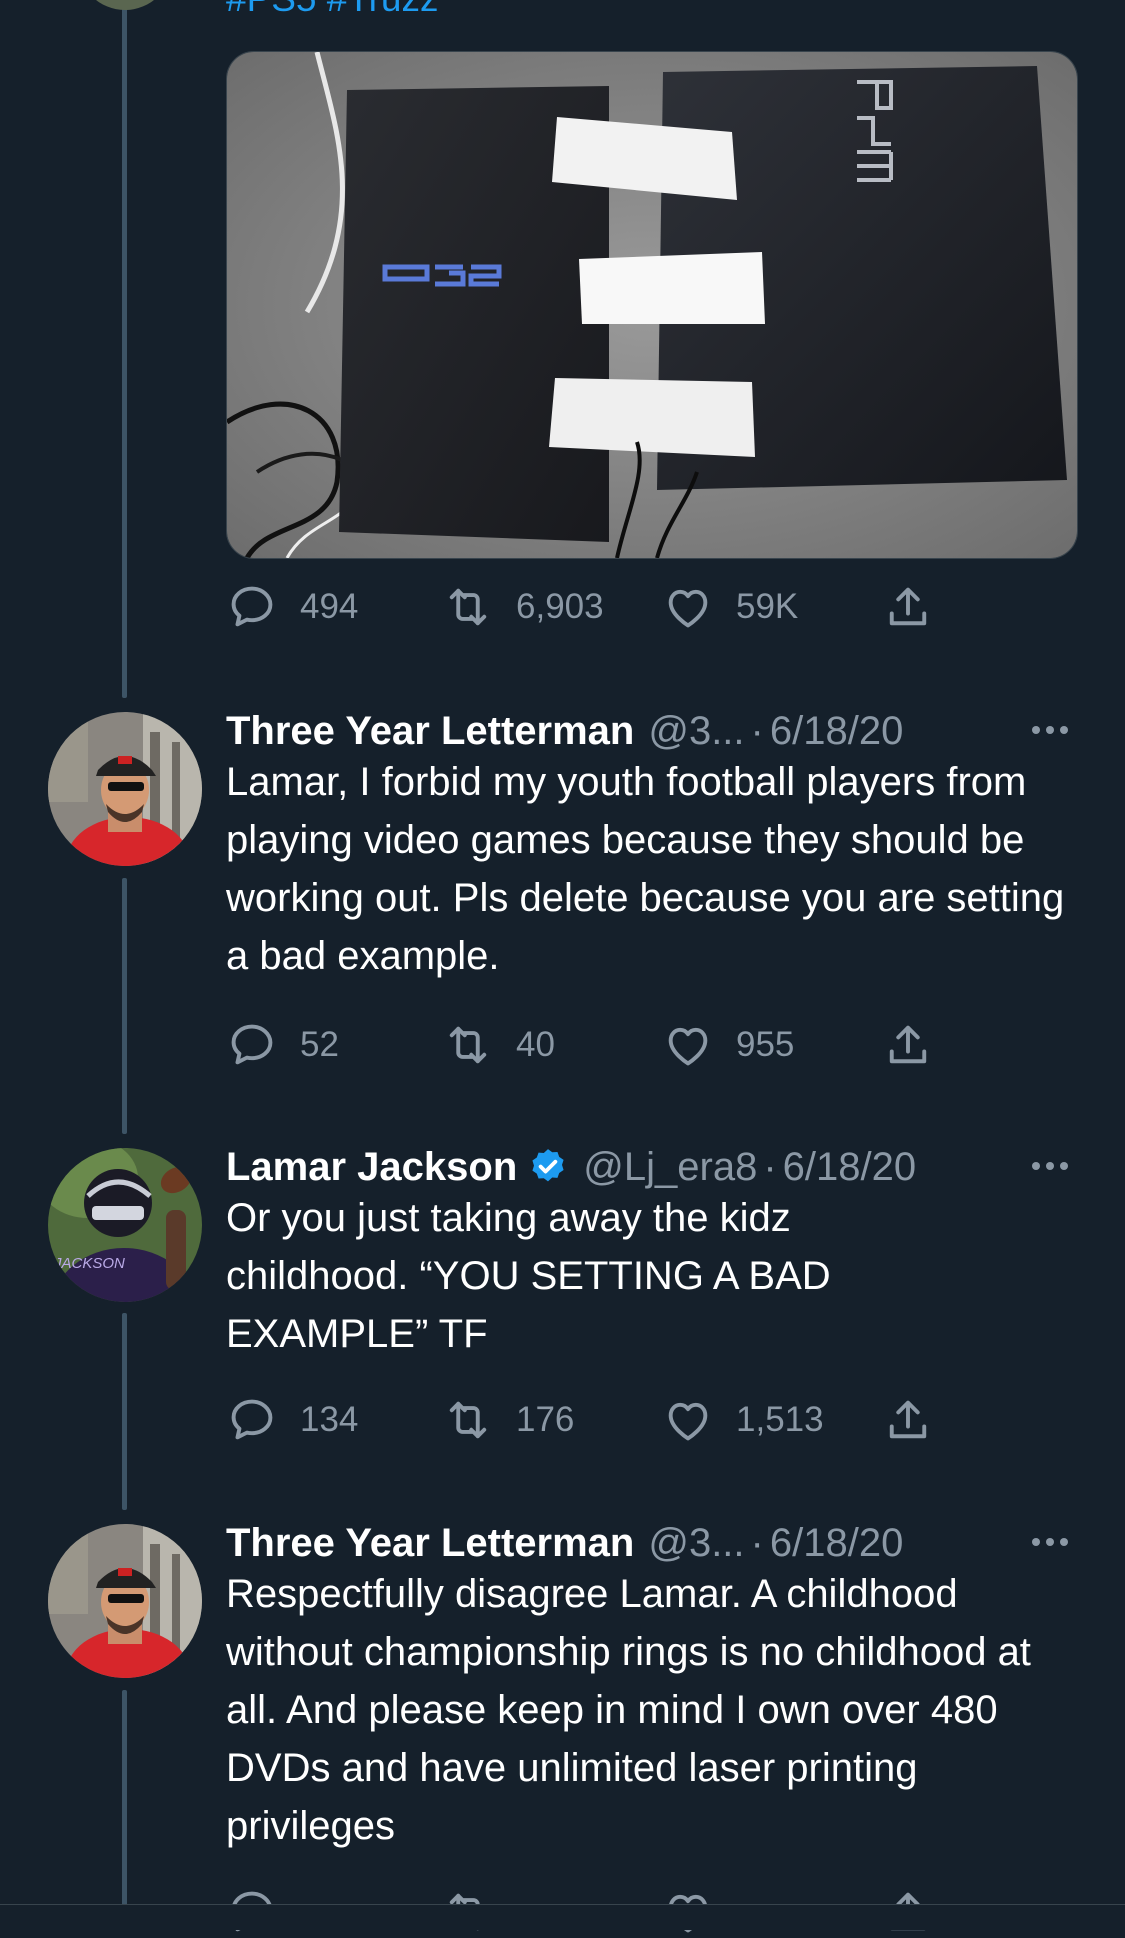 This screenshot has height=1938, width=1125. I want to click on like-button: 955, so click(728, 1045).